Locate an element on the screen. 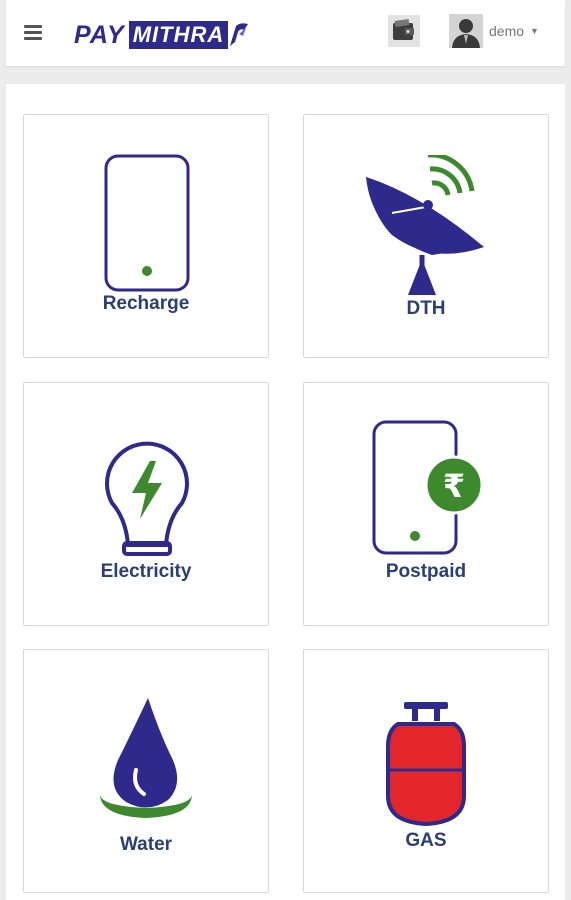 Image resolution: width=571 pixels, height=900 pixels. light-bulb-icon is located at coordinates (147, 498).